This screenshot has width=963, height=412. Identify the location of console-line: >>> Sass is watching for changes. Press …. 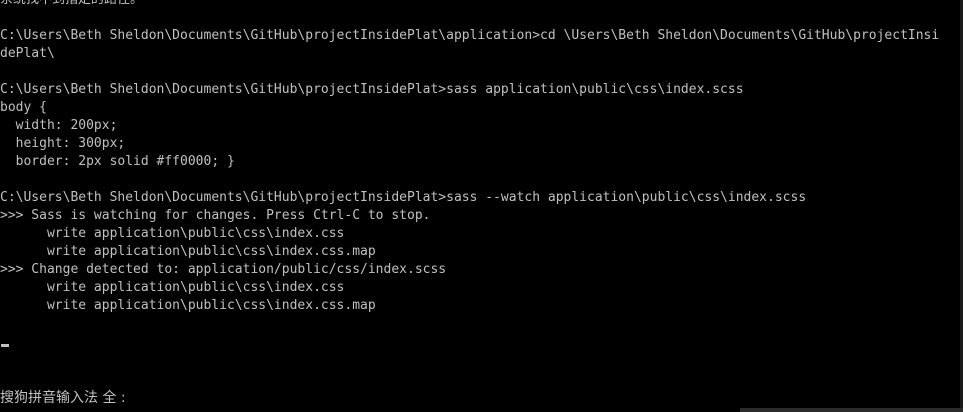
(215, 215).